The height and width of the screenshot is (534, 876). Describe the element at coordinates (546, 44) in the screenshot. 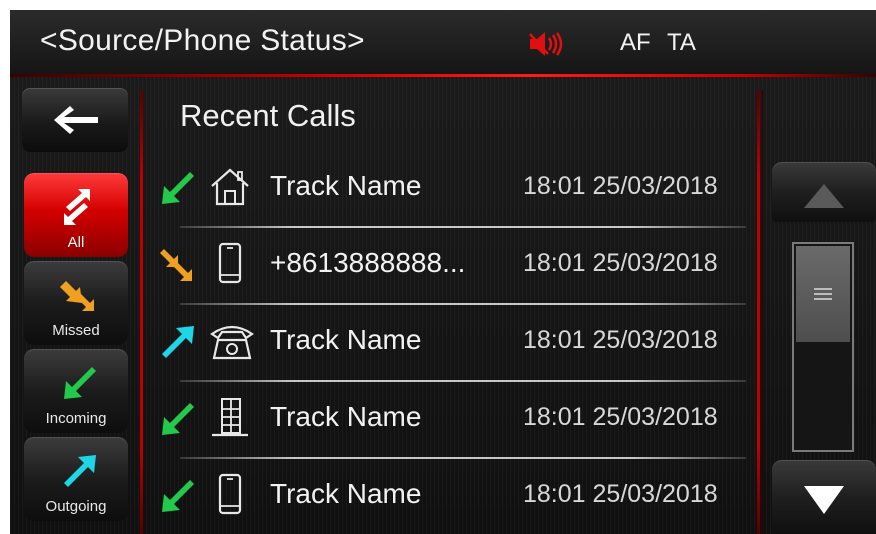

I see `speaker-muted-icon` at that location.